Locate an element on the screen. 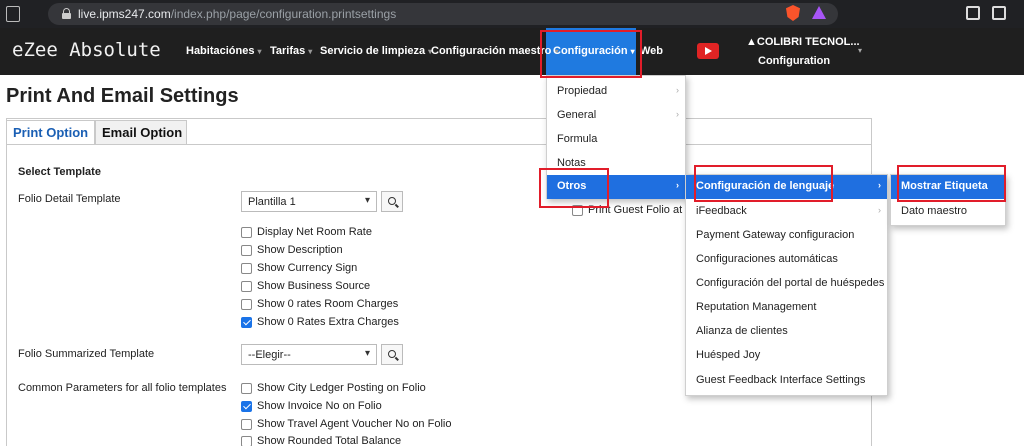  tab-email-option: Email Option is located at coordinates (141, 132).